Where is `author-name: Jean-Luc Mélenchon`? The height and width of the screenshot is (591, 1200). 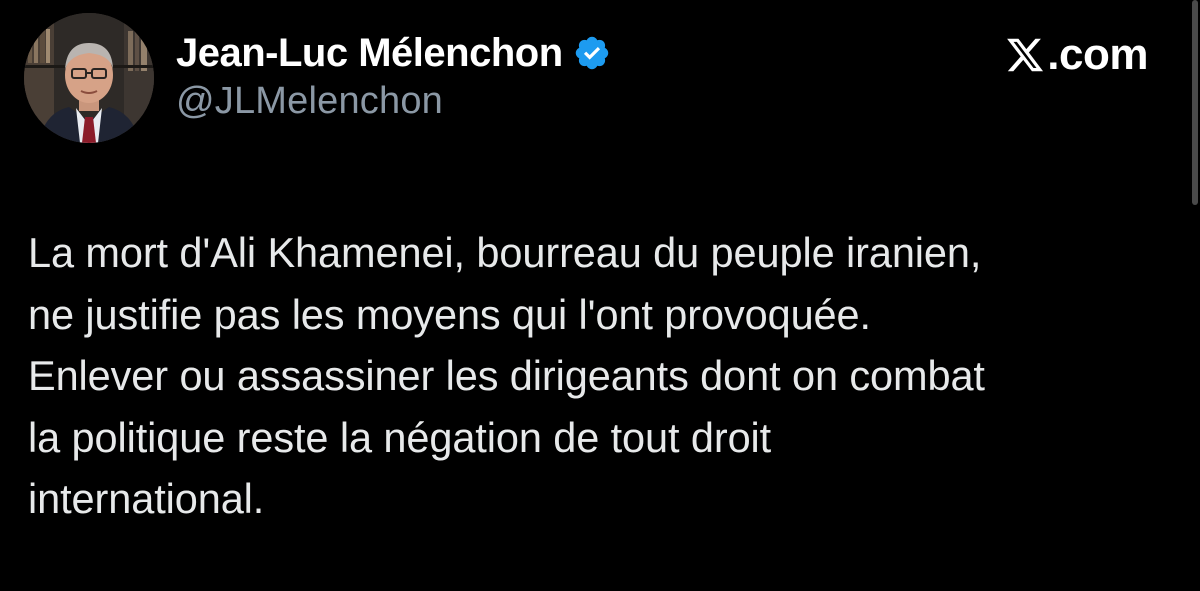
author-name: Jean-Luc Mélenchon is located at coordinates (369, 53).